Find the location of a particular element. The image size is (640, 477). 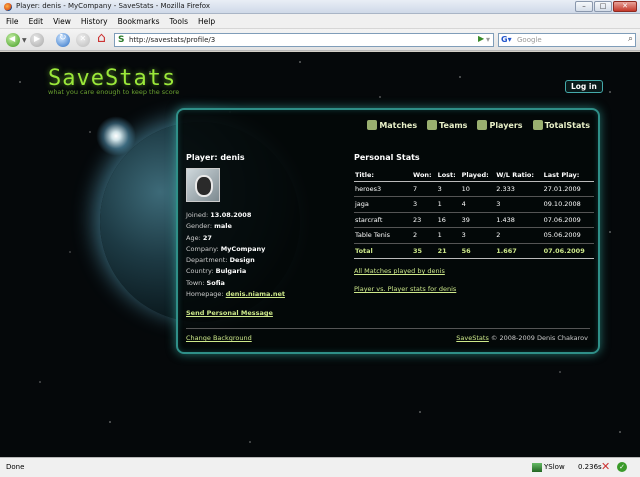

info-value: MyCompany is located at coordinates (243, 248).